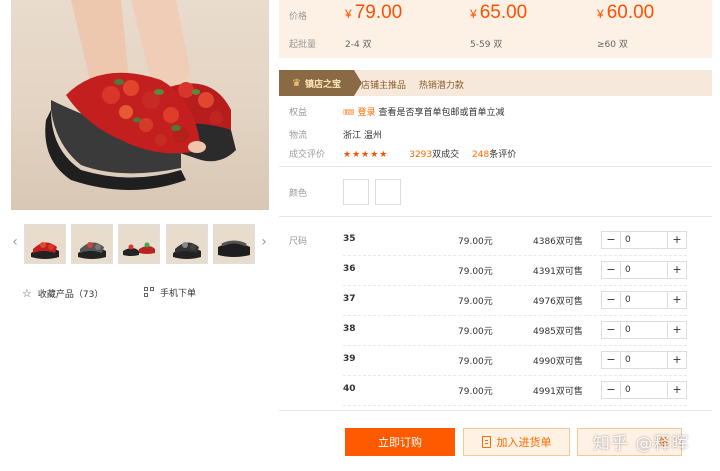 This screenshot has height=471, width=720. What do you see at coordinates (515, 270) in the screenshot?
I see `size-row: 36 79.00元 4391双可售 − 0 +` at bounding box center [515, 270].